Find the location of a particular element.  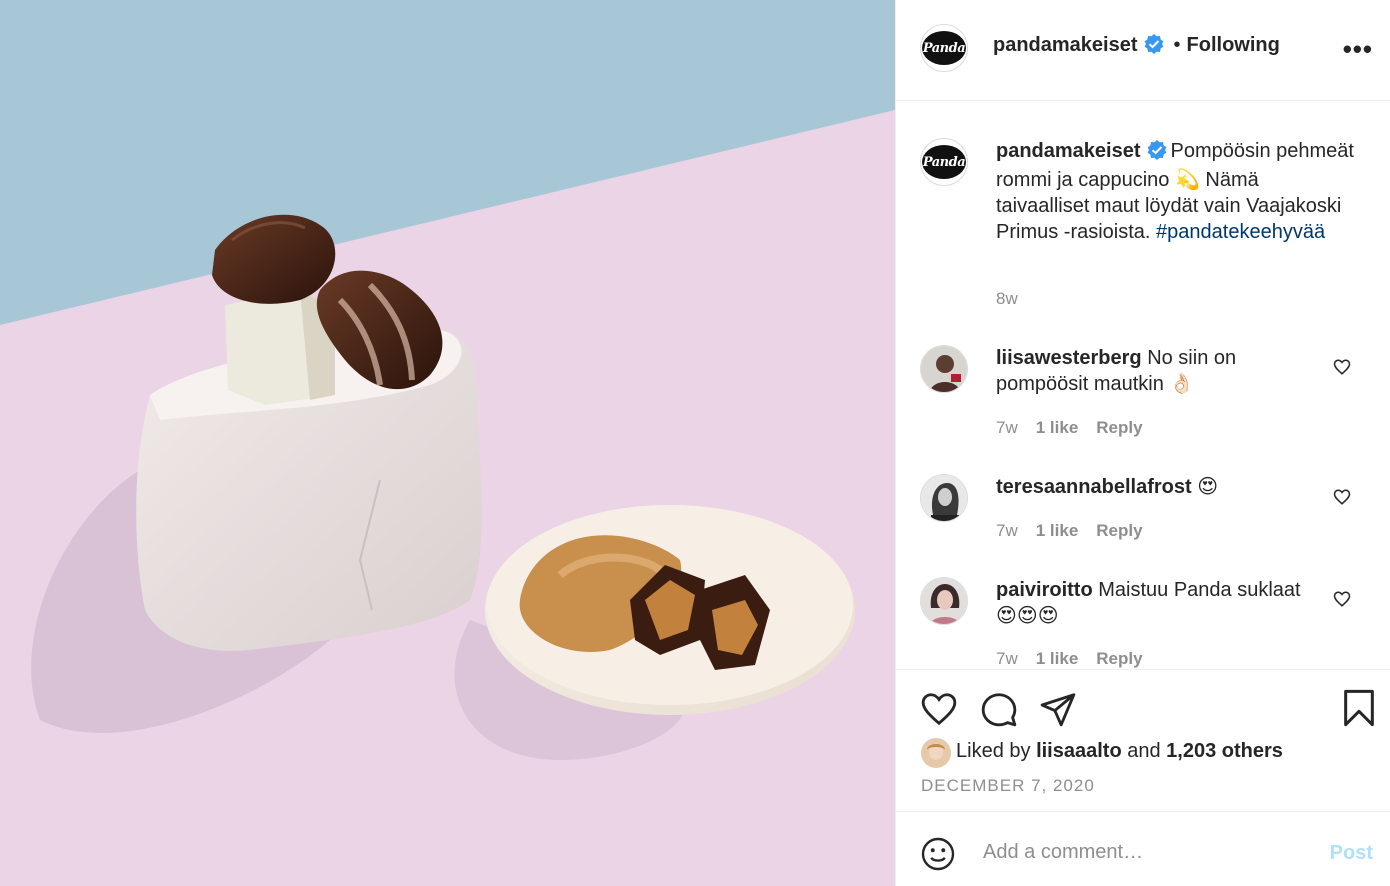

comment-username: paiviroitto is located at coordinates (1044, 590).